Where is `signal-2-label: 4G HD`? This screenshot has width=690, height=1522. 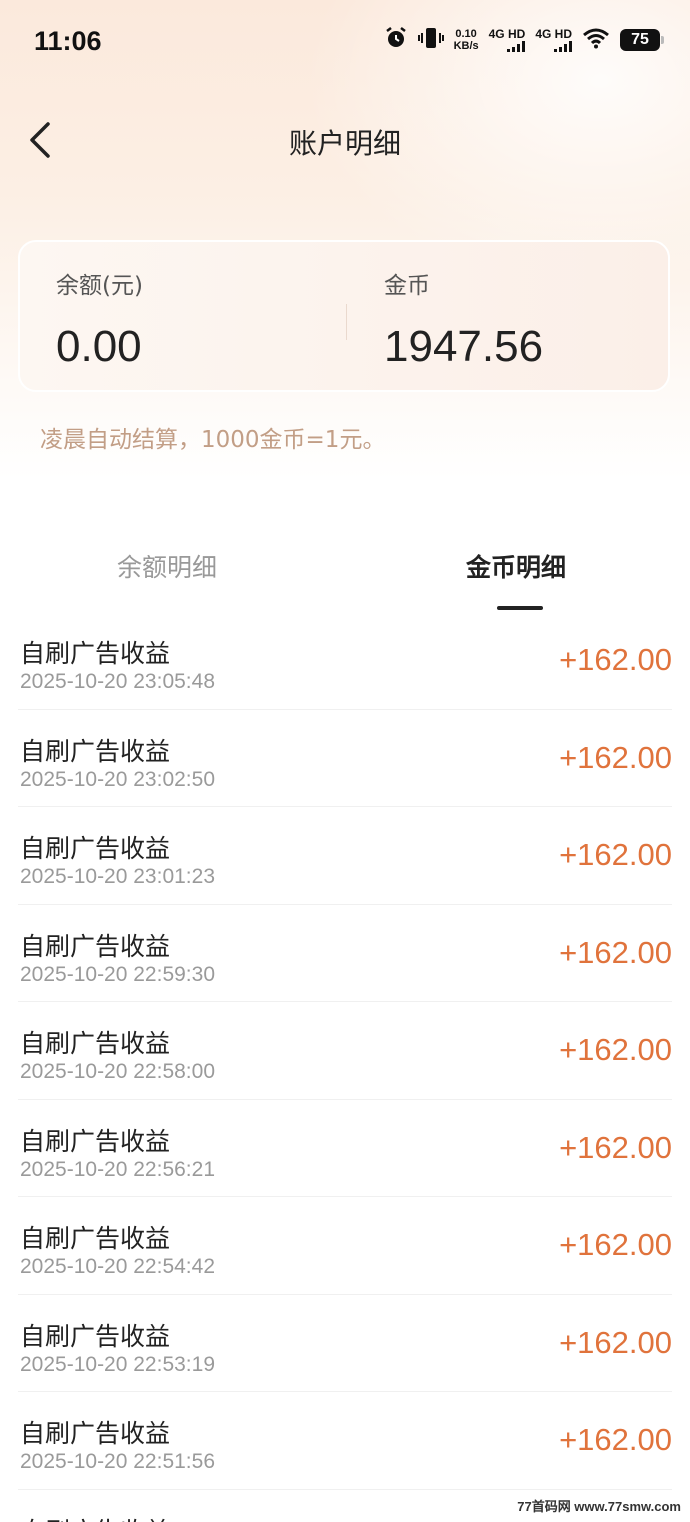
signal-2-label: 4G HD is located at coordinates (553, 34).